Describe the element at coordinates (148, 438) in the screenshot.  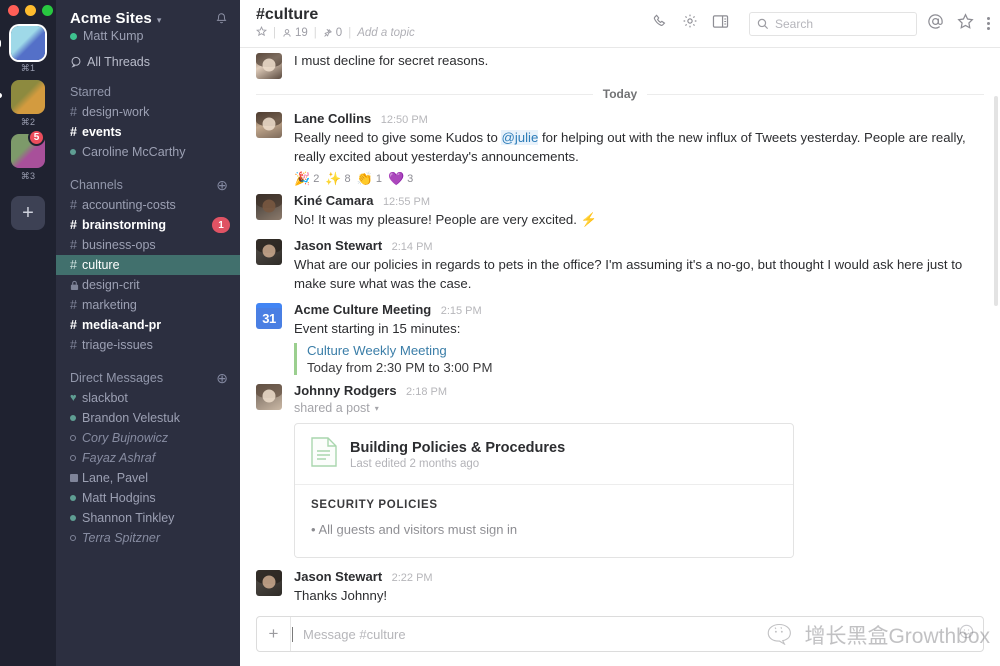
I see `sidebar-item-cory-bujnowicz: Cory Bujnowicz` at that location.